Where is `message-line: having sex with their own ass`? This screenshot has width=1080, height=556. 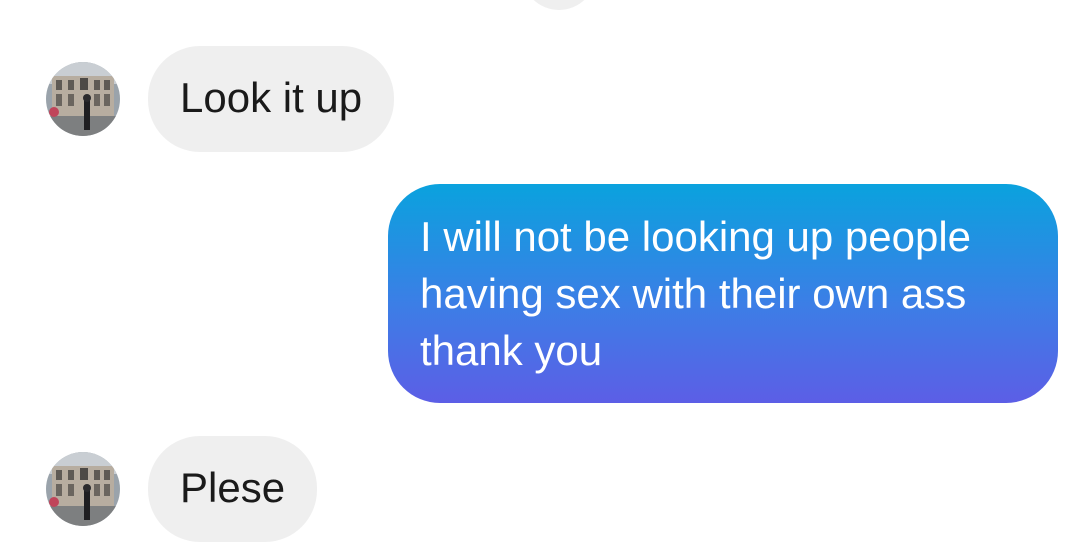
message-line: having sex with their own ass is located at coordinates (693, 293).